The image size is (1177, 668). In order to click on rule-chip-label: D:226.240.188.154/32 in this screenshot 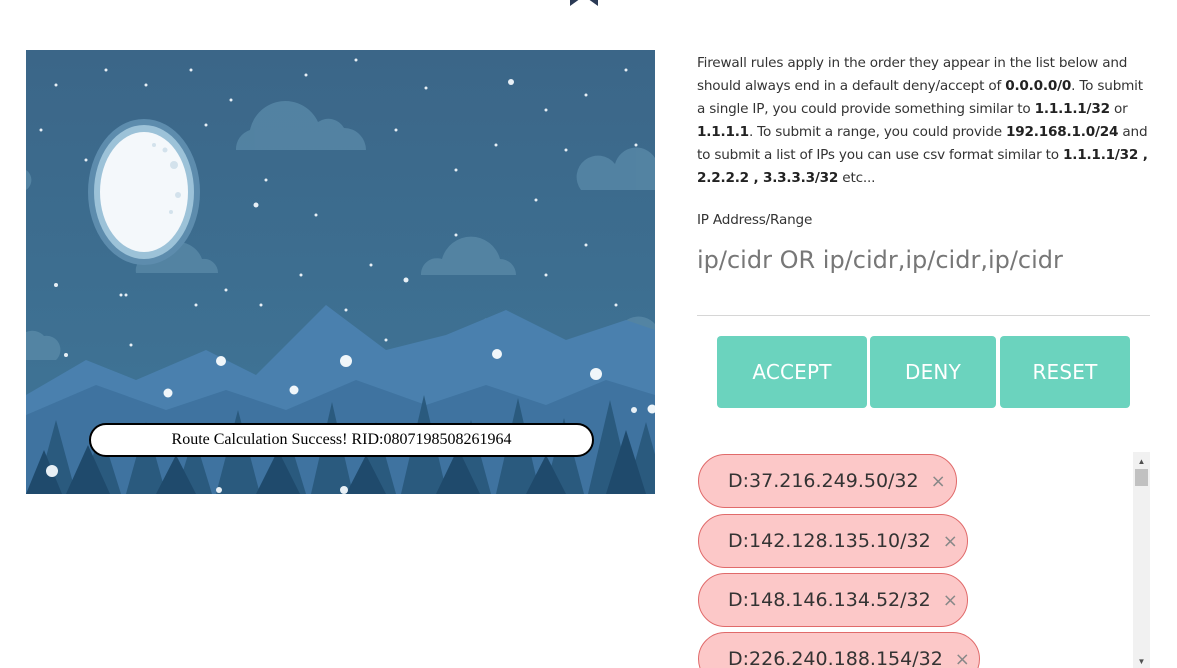, I will do `click(835, 658)`.